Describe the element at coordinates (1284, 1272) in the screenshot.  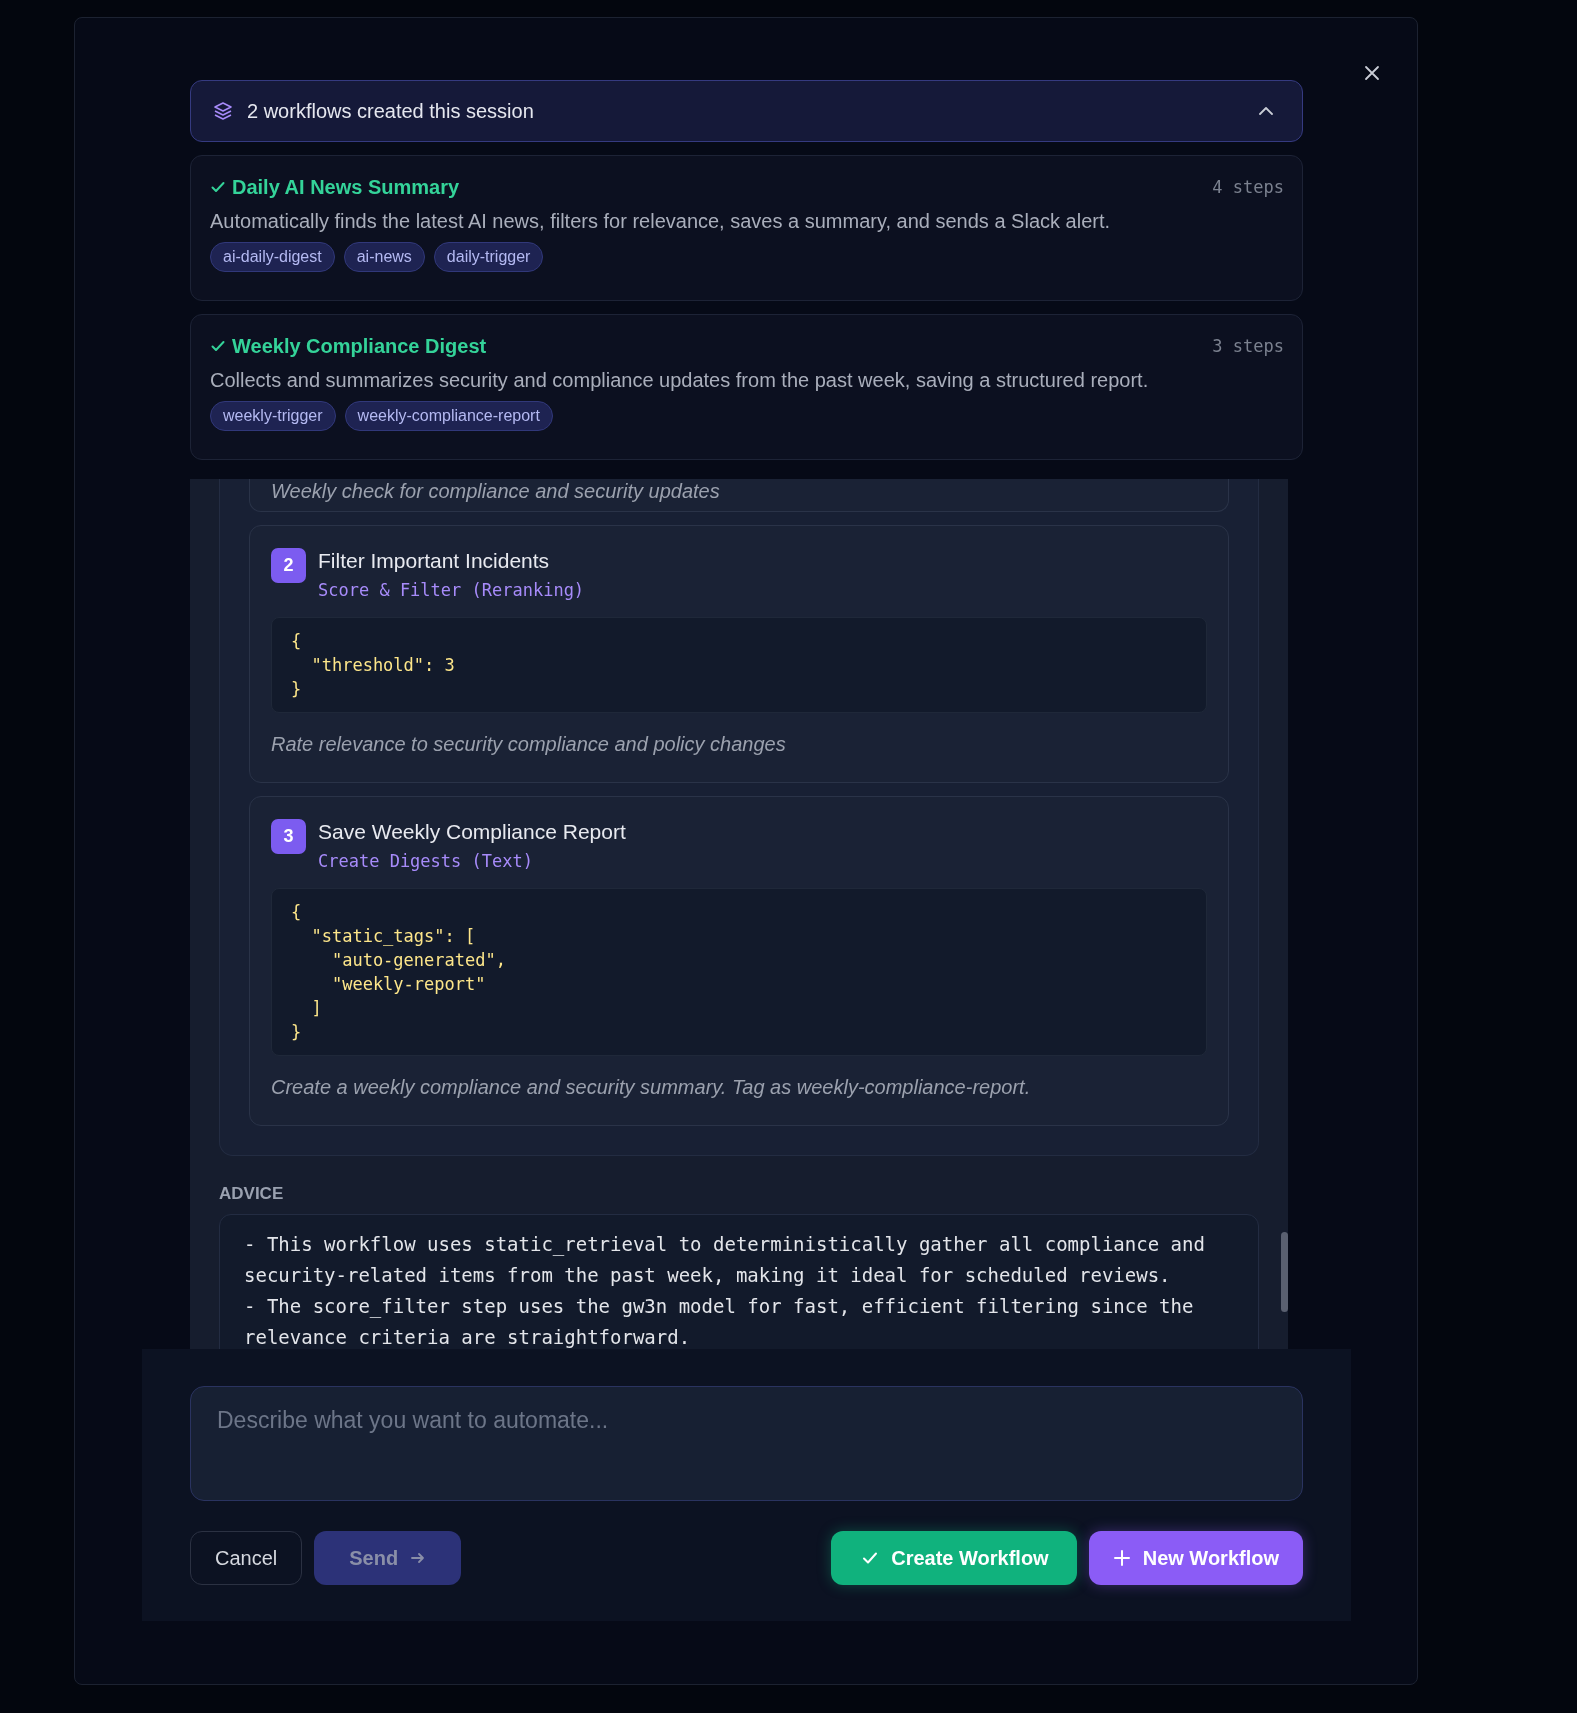
I see `scrollbar-thumb` at that location.